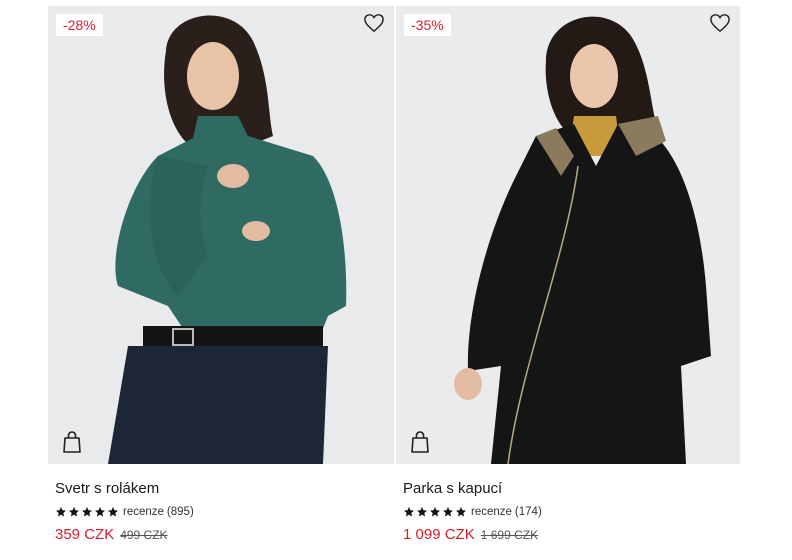 This screenshot has height=560, width=792. Describe the element at coordinates (528, 512) in the screenshot. I see `reviews-count: (174)` at that location.